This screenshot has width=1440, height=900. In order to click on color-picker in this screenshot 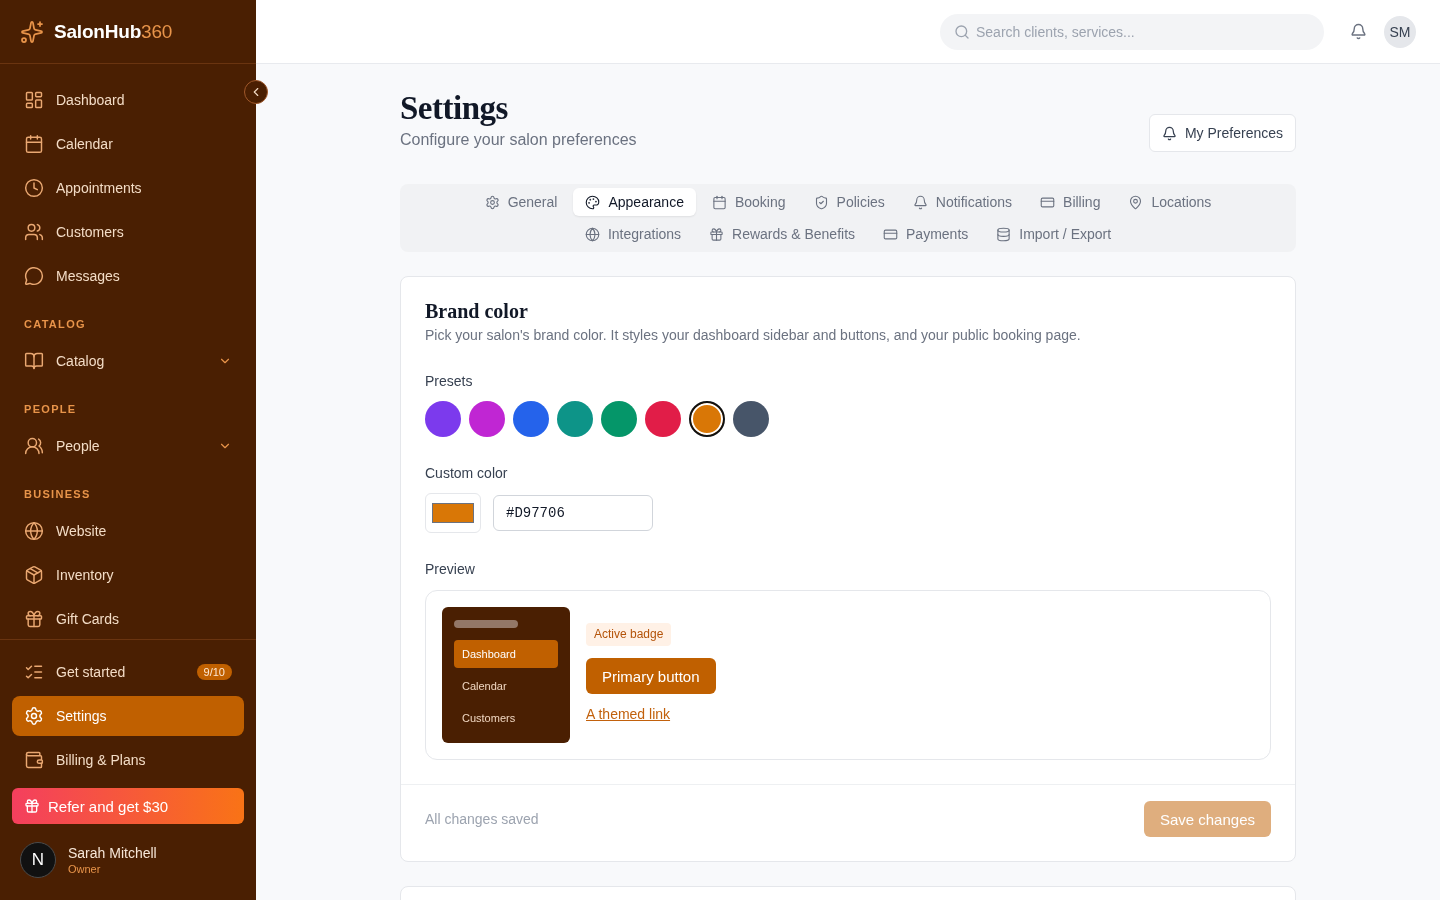, I will do `click(453, 513)`.